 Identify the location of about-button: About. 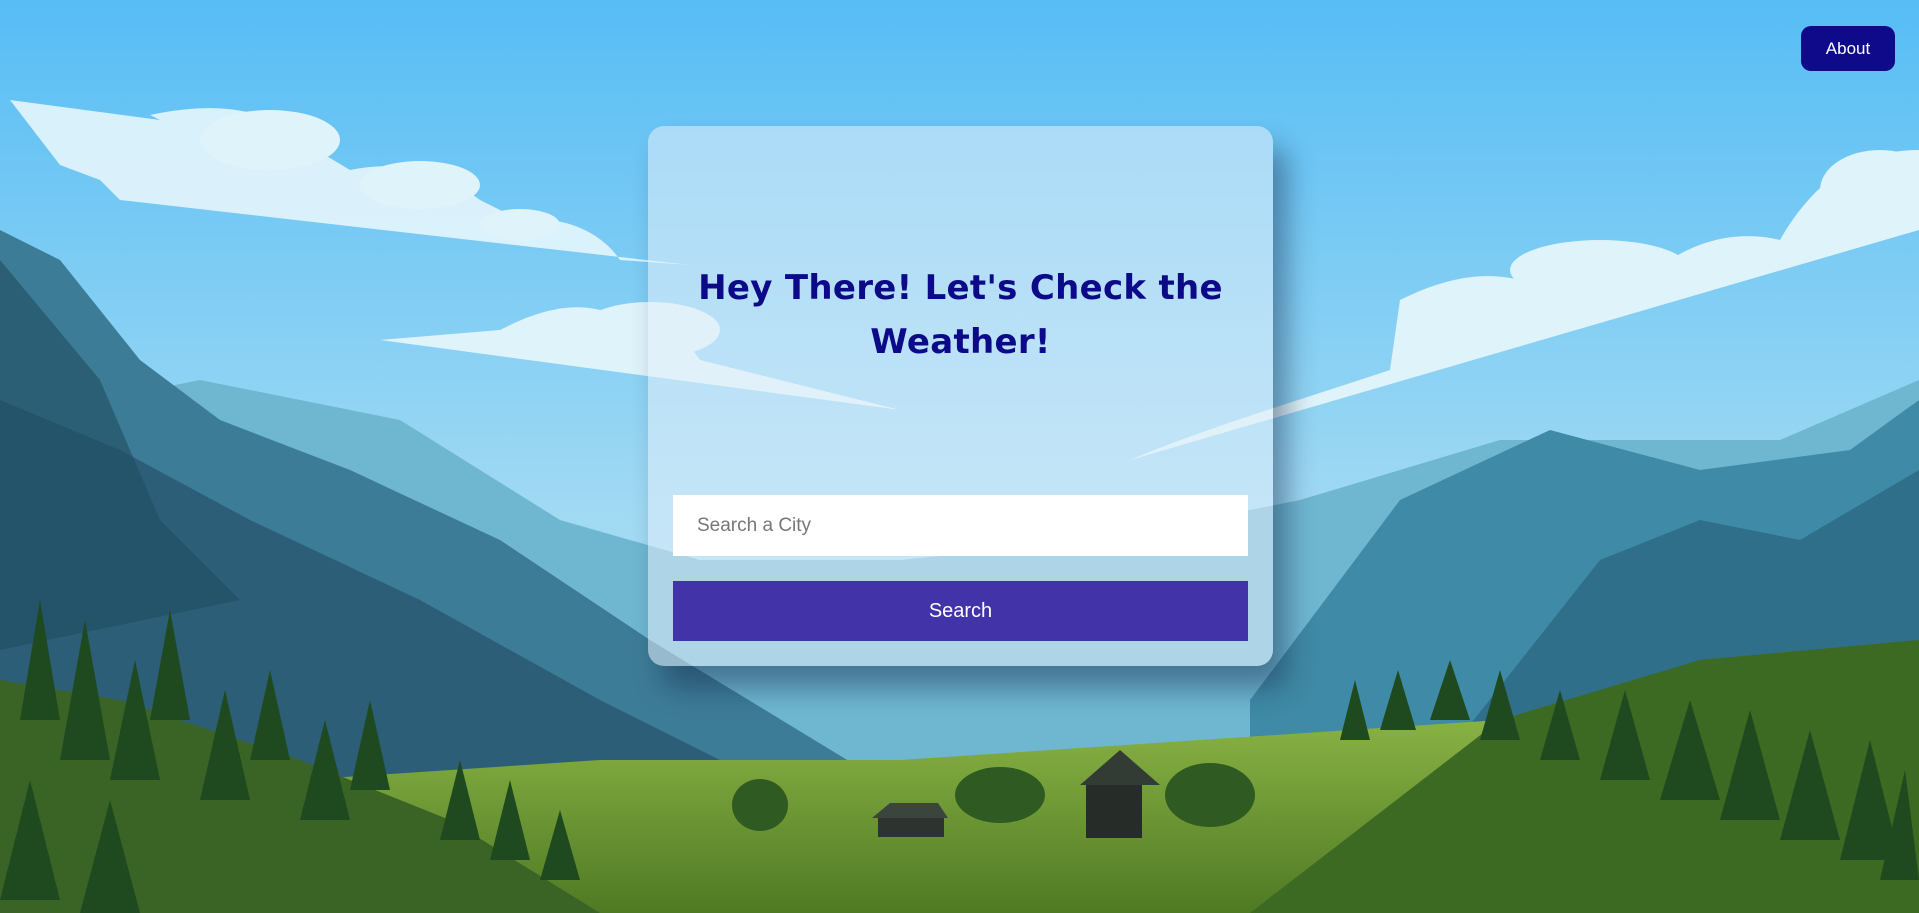
(1848, 48).